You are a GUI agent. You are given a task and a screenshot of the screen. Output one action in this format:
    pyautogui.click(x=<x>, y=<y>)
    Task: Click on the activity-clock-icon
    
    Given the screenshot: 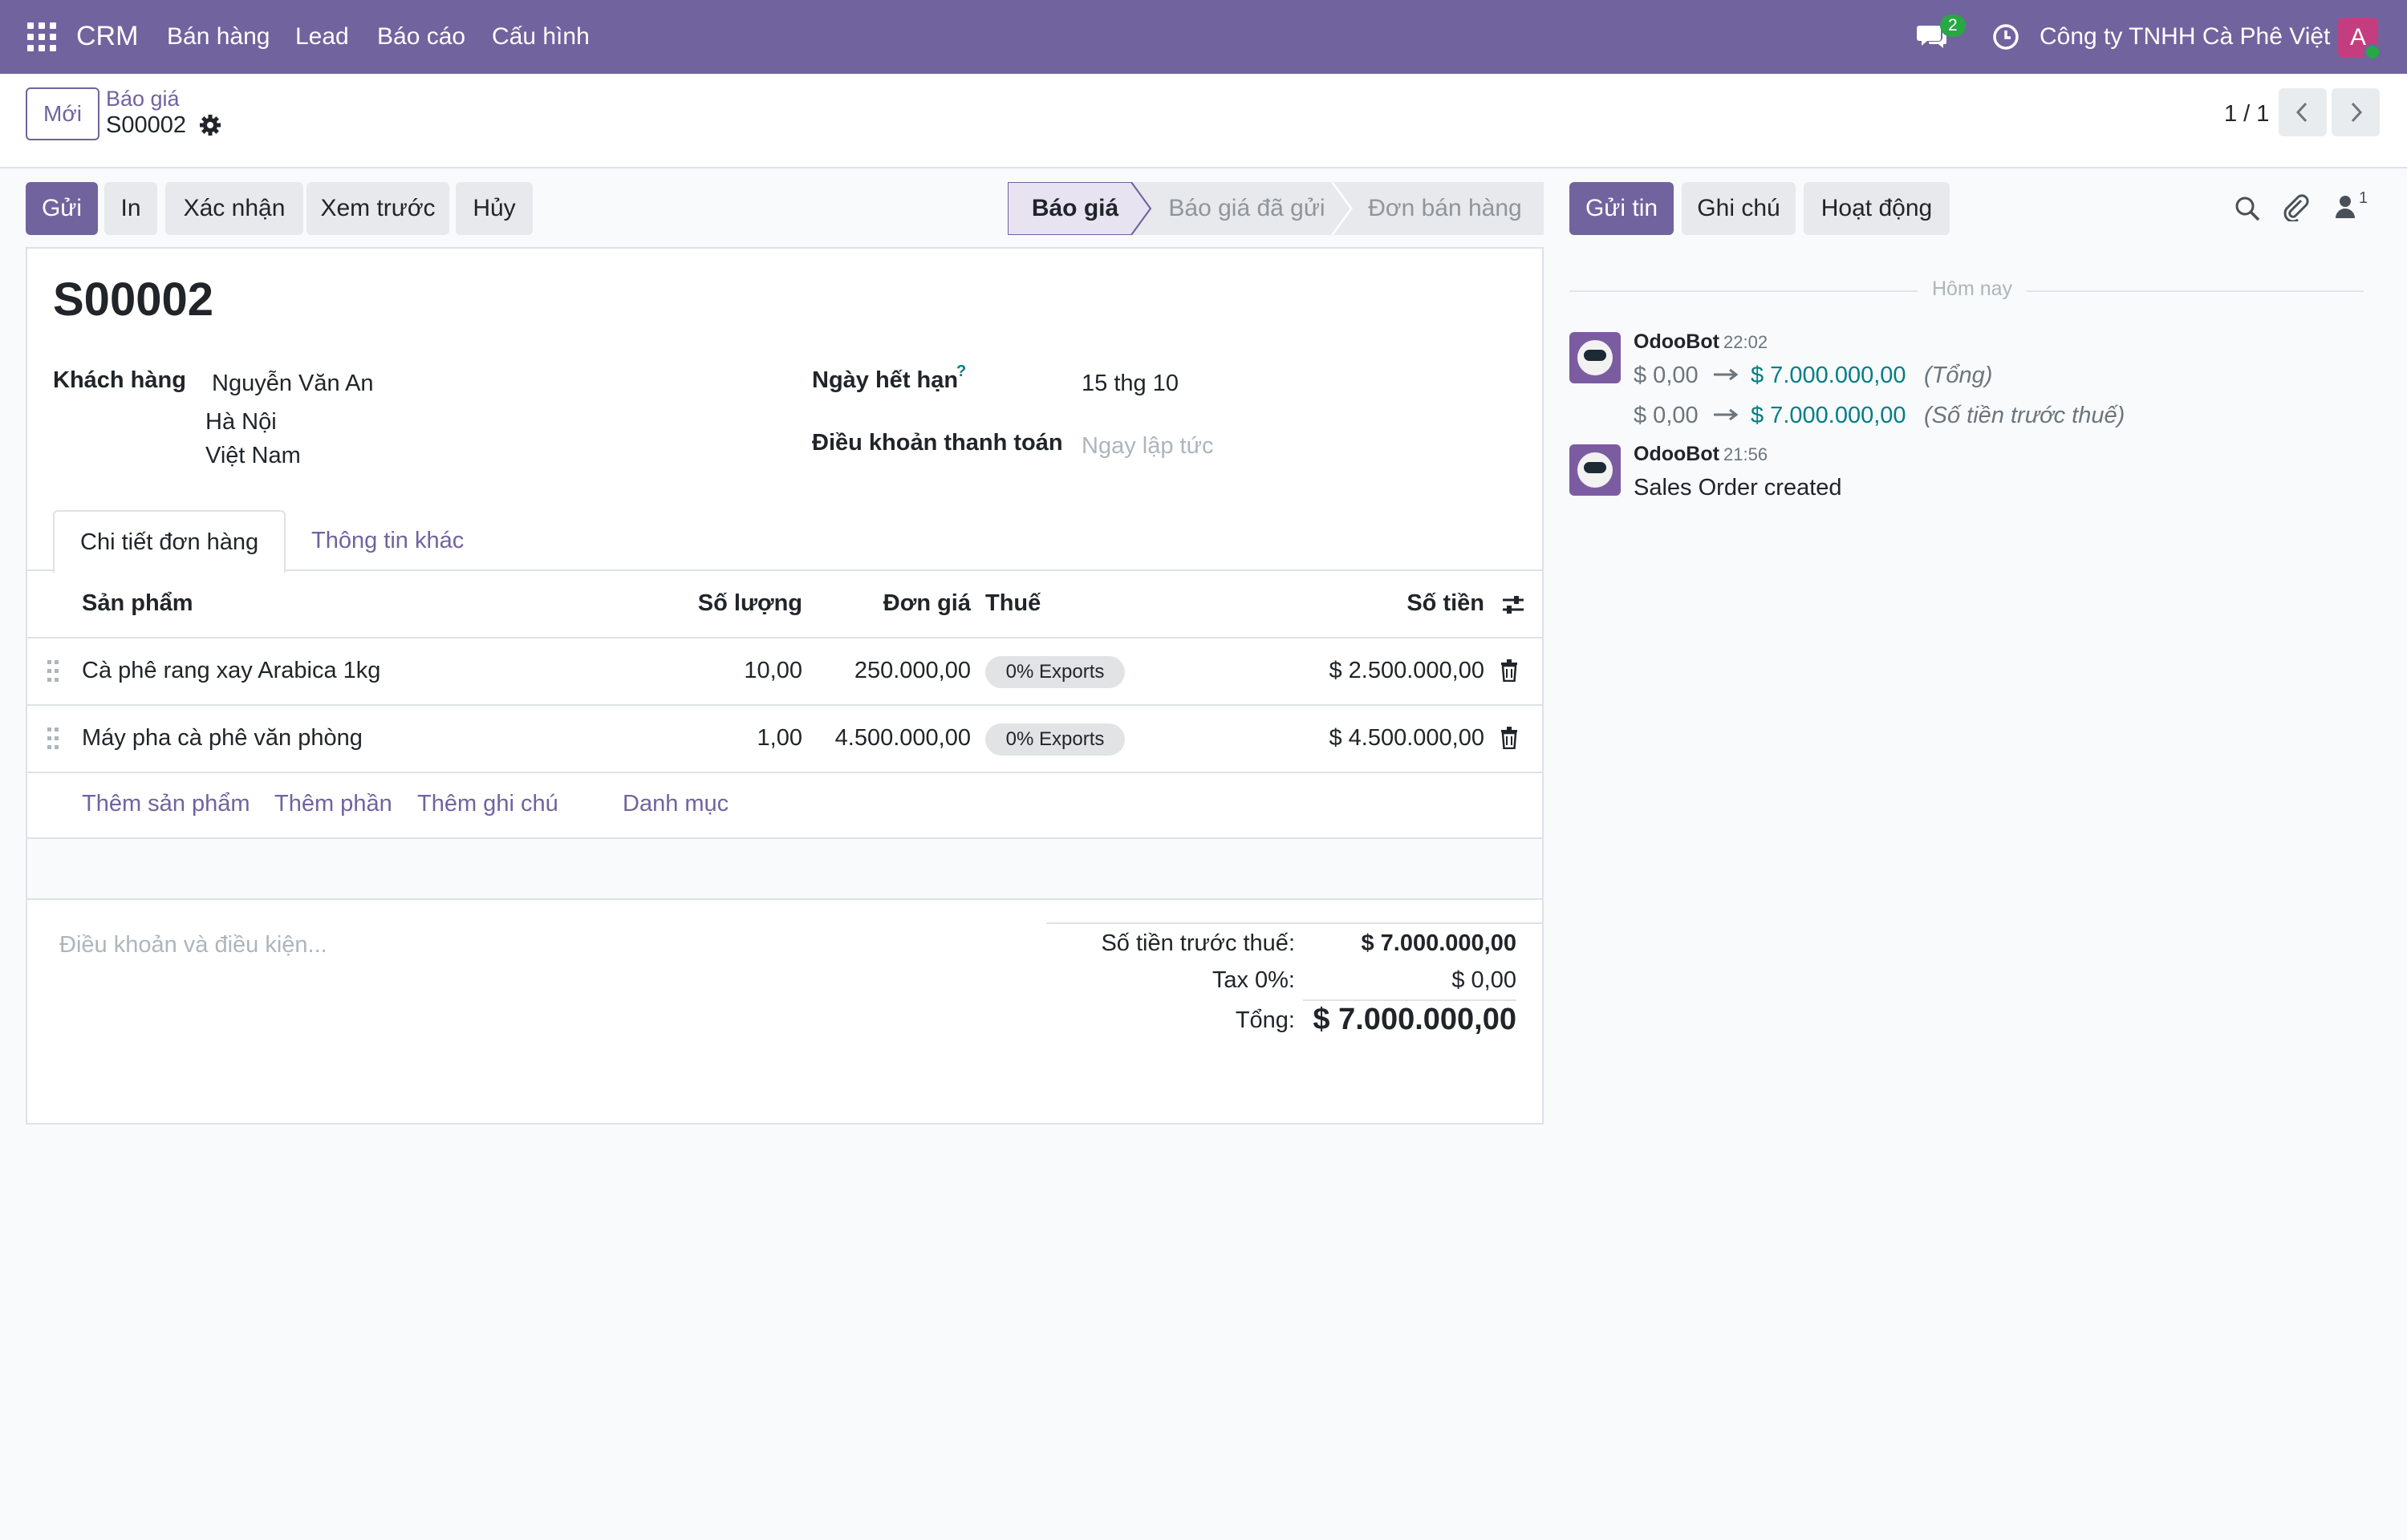 What is the action you would take?
    pyautogui.click(x=2006, y=36)
    